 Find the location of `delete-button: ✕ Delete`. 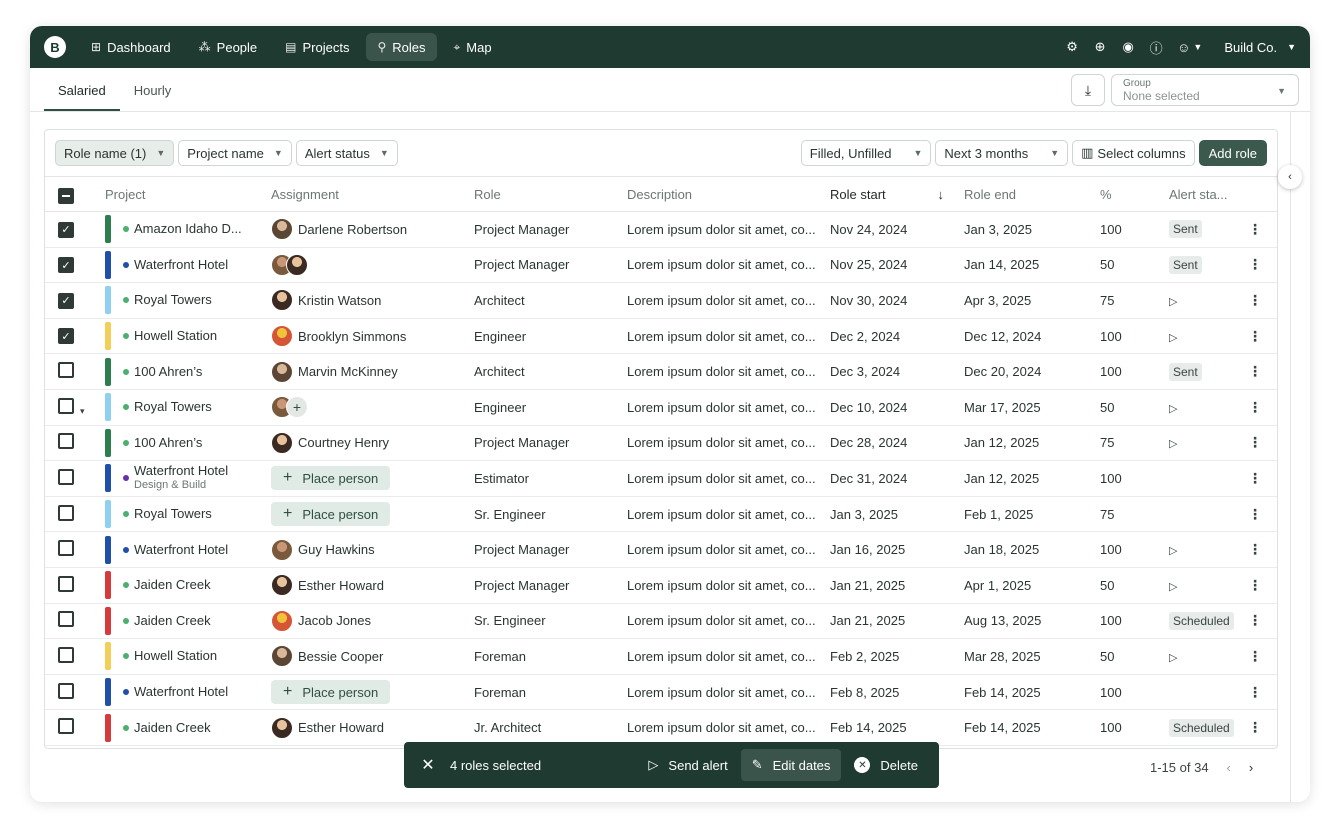

delete-button: ✕ Delete is located at coordinates (886, 765).